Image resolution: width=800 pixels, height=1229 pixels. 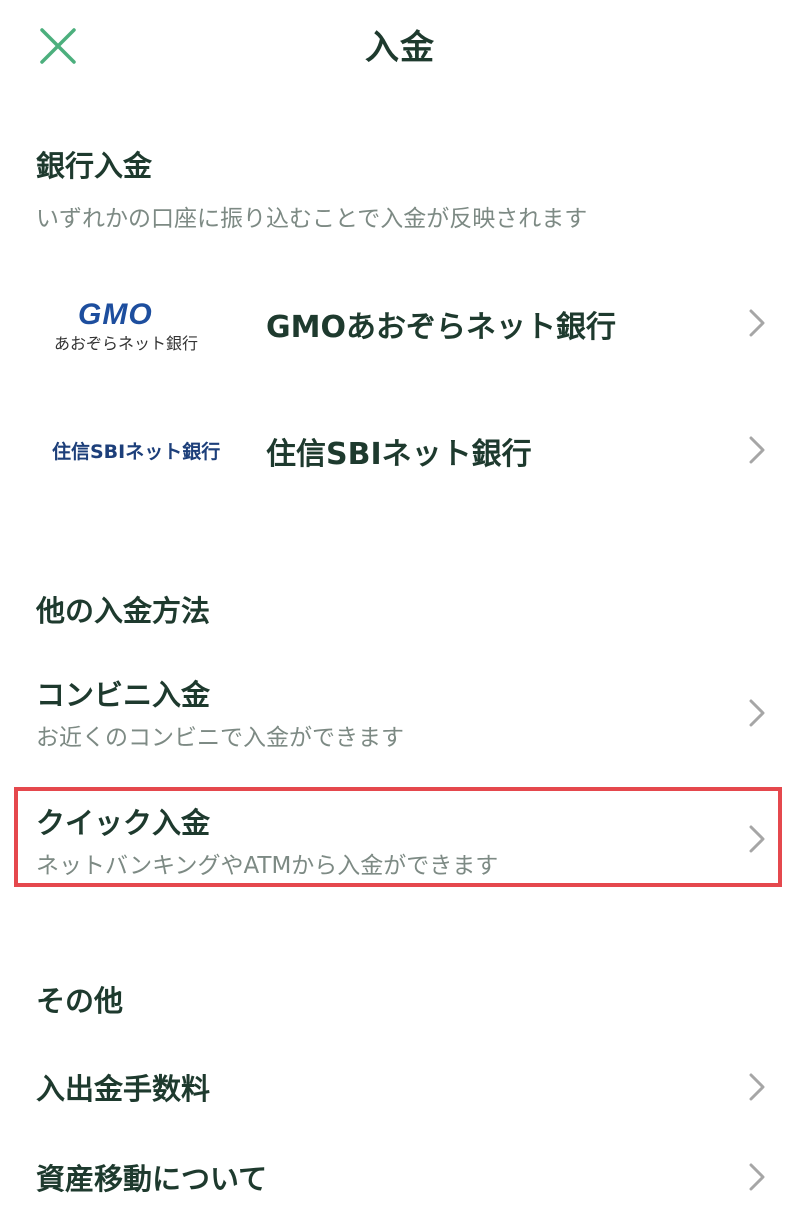 I want to click on bank-row-gmo: GMO あおぞらネット銀行 GMOあおぞらネット銀行, so click(x=400, y=325).